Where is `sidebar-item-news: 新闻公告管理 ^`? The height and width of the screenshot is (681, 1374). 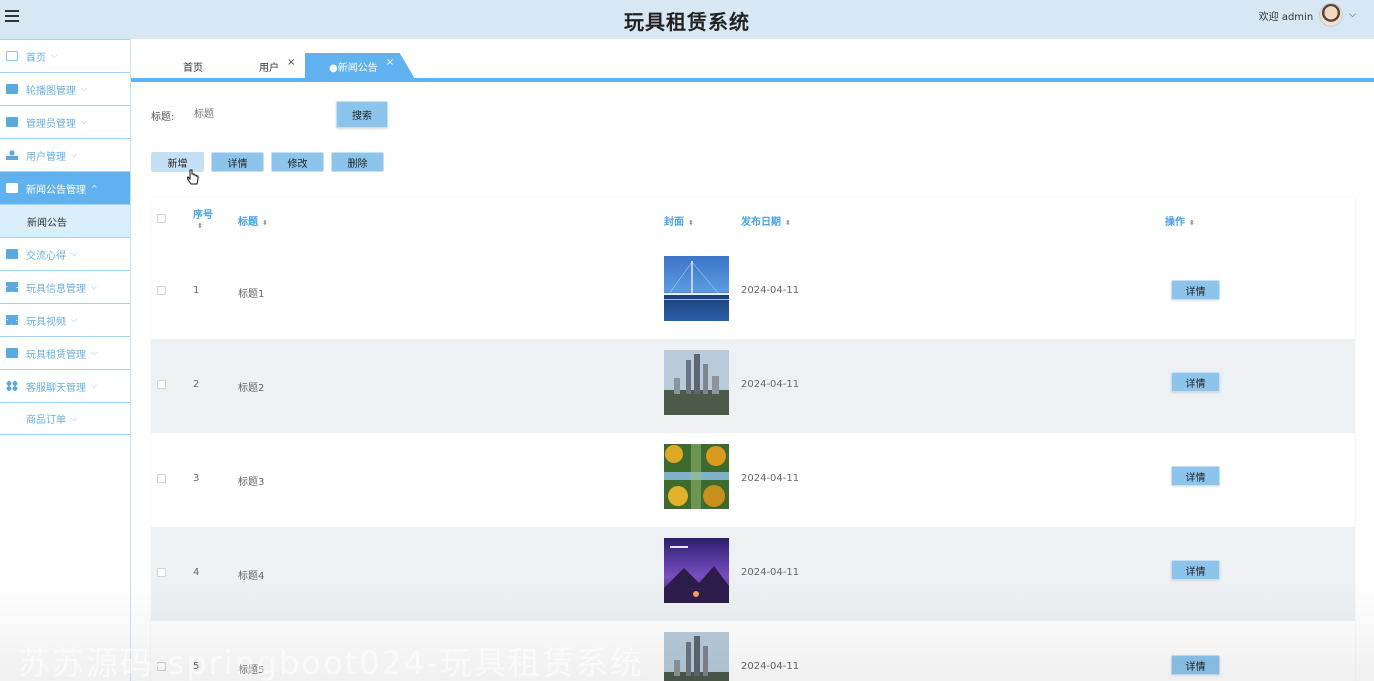 sidebar-item-news: 新闻公告管理 ^ is located at coordinates (65, 187).